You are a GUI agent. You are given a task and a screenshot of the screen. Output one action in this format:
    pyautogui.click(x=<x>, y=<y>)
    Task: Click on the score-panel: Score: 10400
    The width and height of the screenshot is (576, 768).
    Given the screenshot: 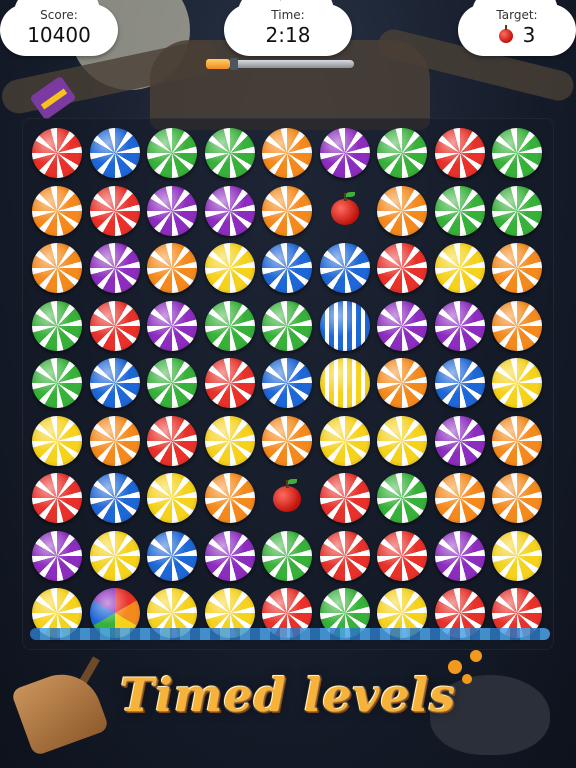 What is the action you would take?
    pyautogui.click(x=59, y=28)
    